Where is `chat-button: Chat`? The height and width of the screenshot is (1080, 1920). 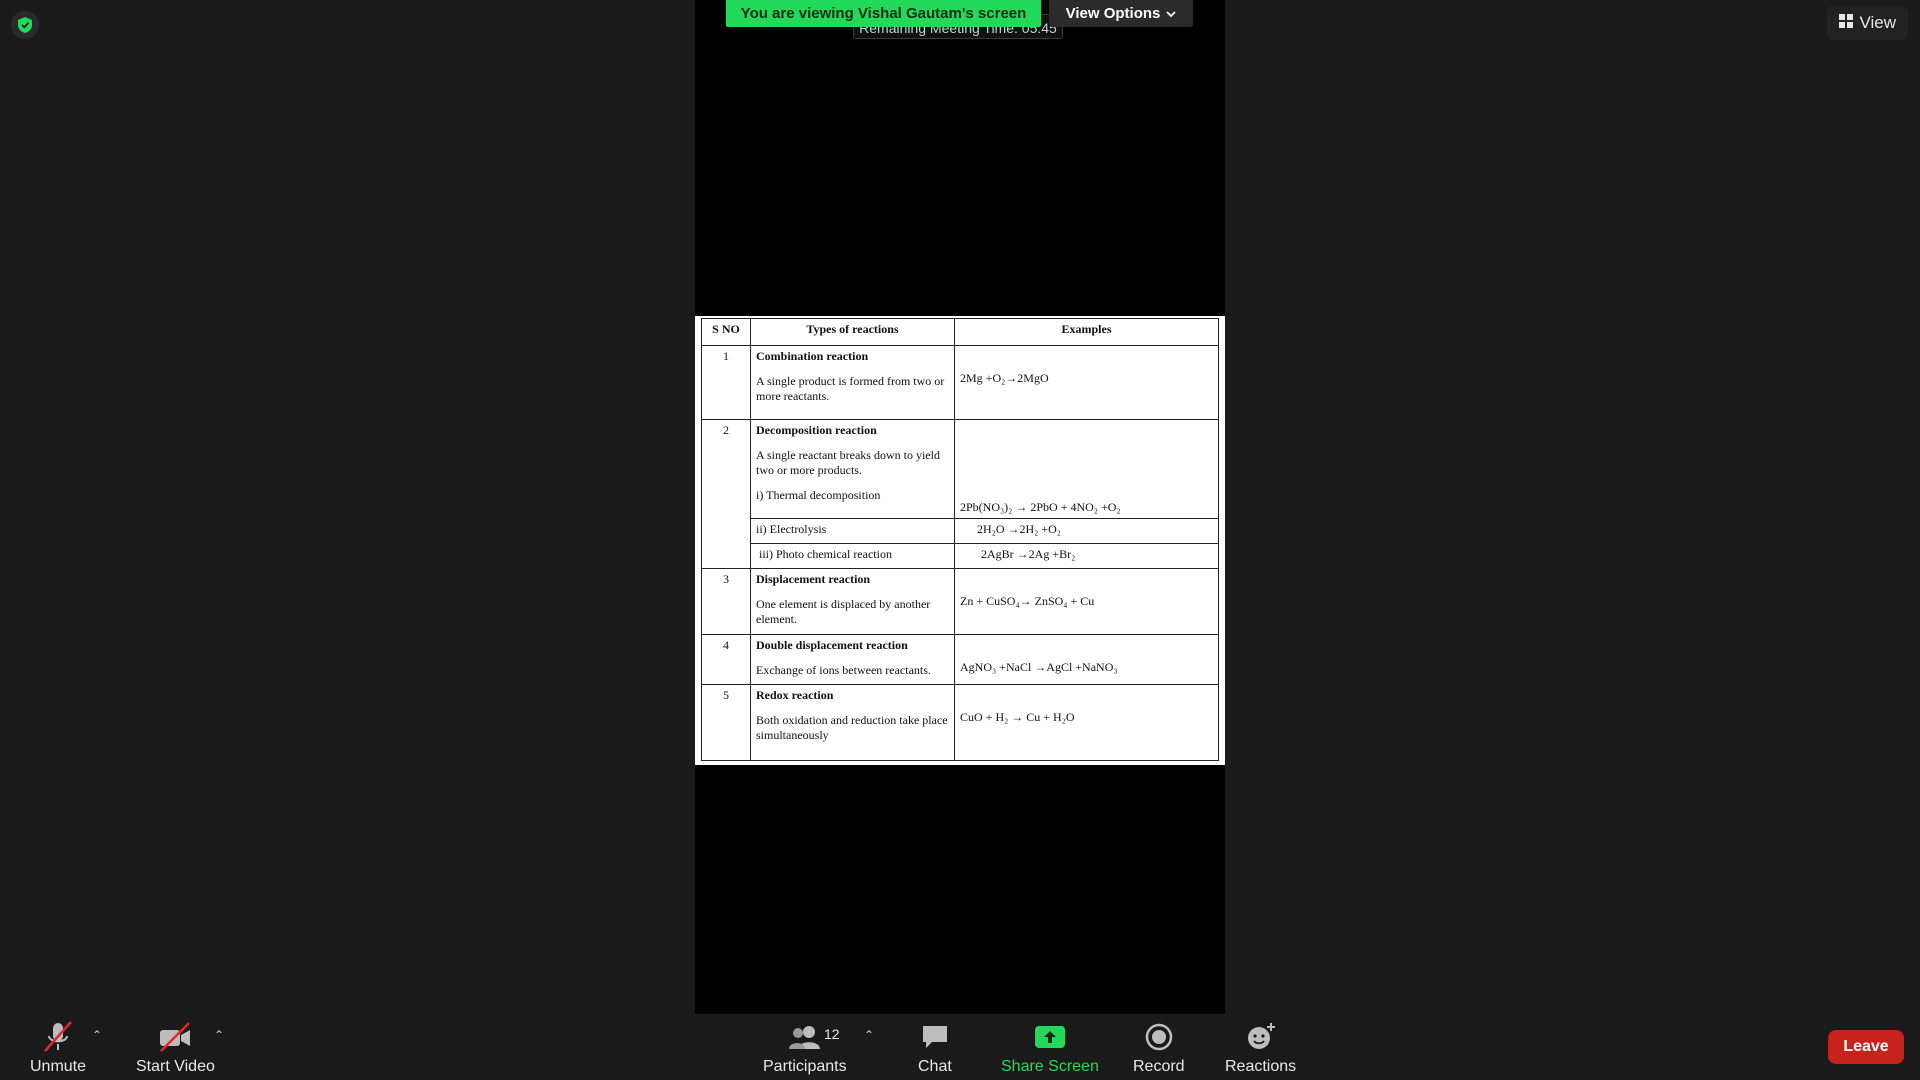
chat-button: Chat is located at coordinates (935, 1048).